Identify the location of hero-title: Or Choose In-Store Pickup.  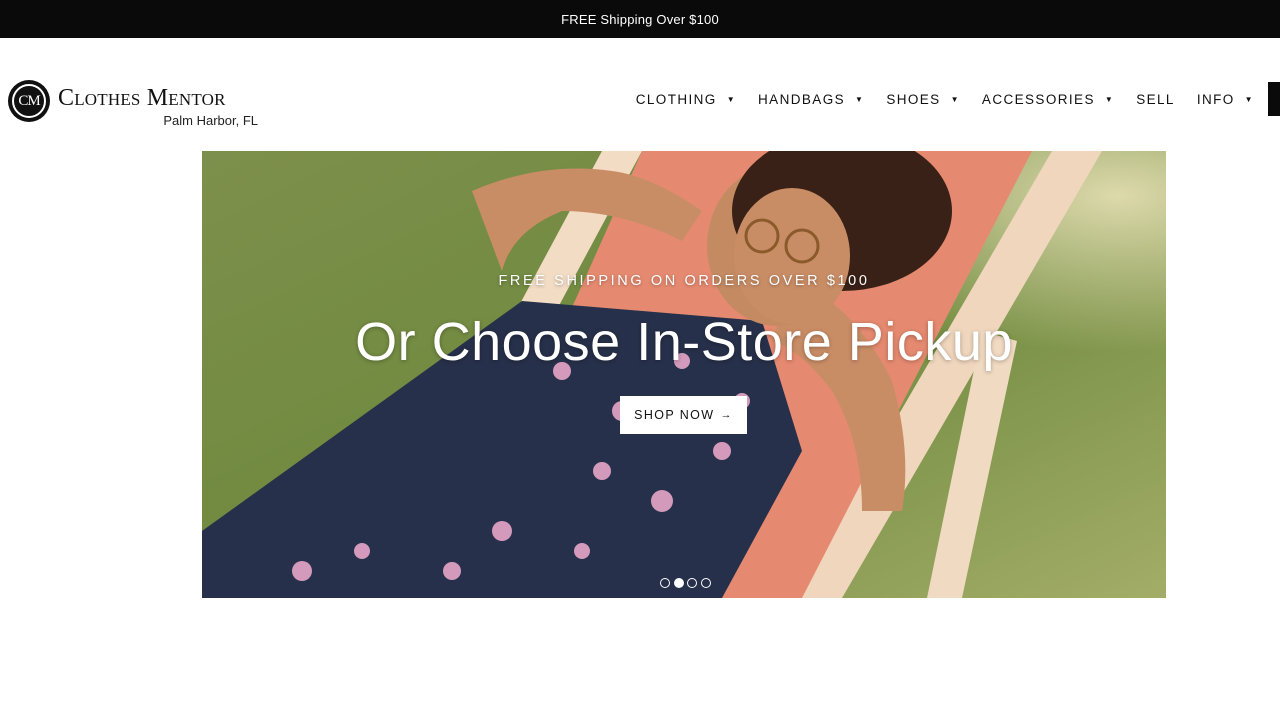
(684, 342).